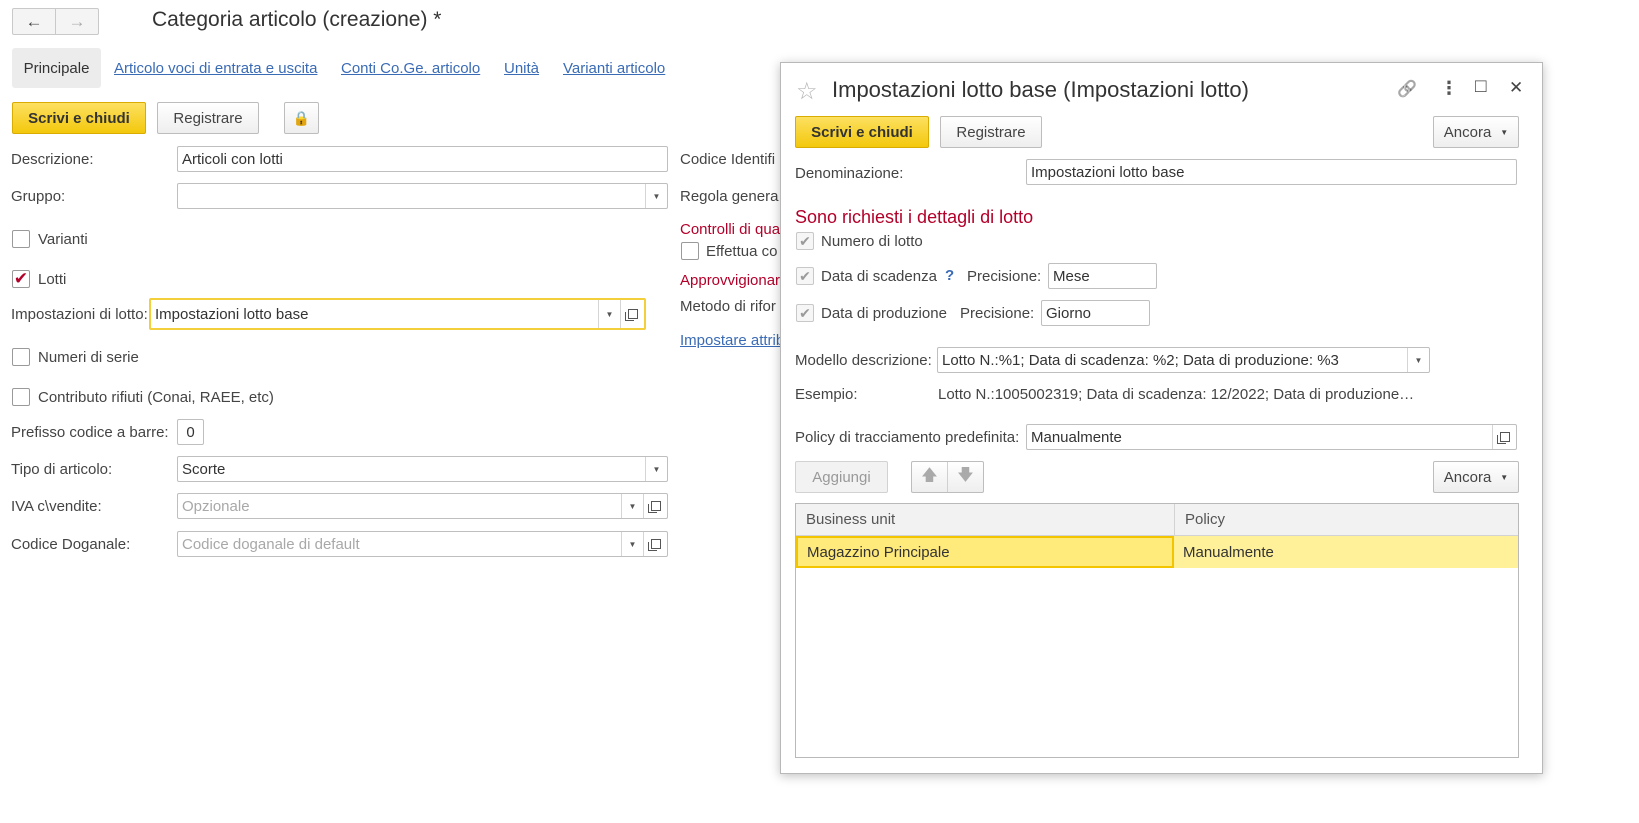  Describe the element at coordinates (965, 477) in the screenshot. I see `arrow-down-icon: 🡇` at that location.